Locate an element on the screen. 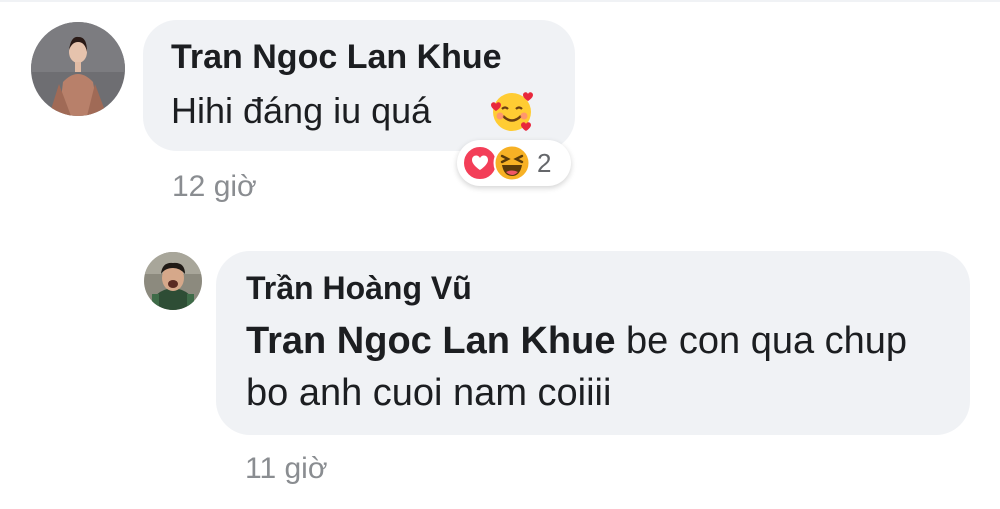 This screenshot has width=1000, height=509. haha-reaction-icon is located at coordinates (512, 163).